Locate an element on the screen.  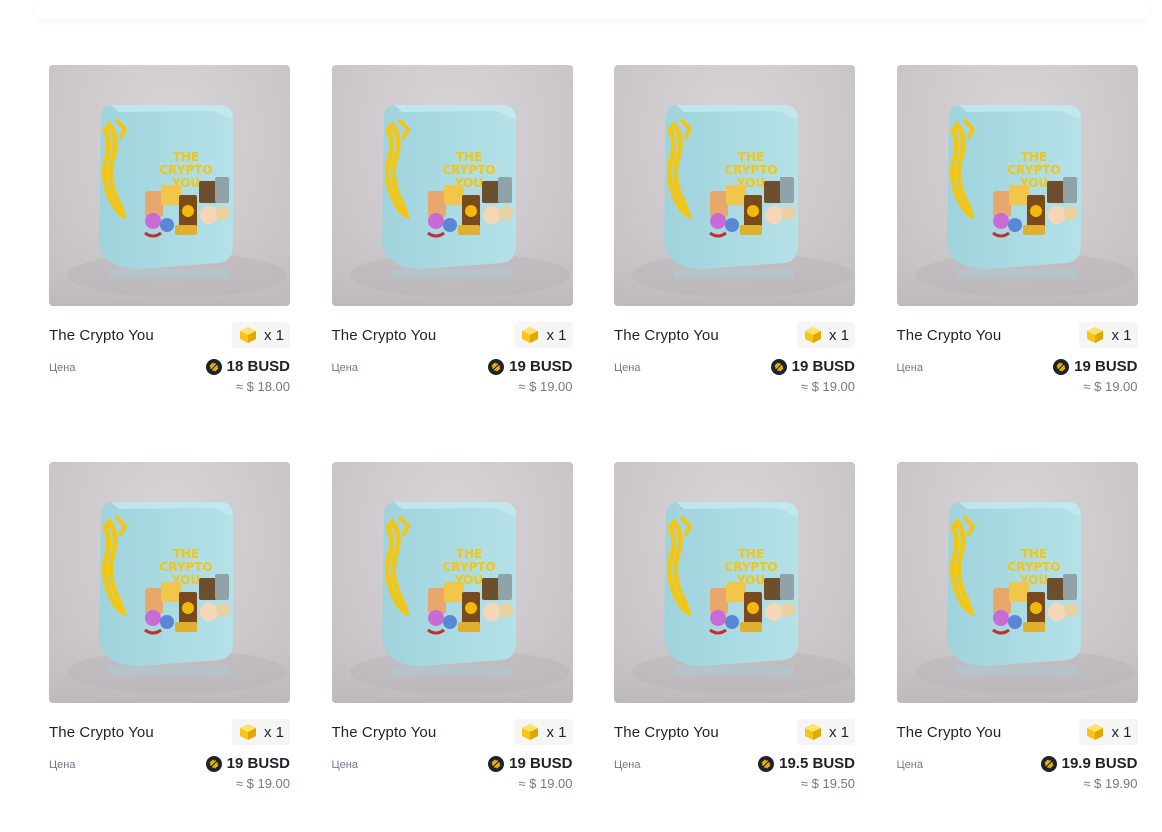
price-usd: ≈ $ 18.00 is located at coordinates (262, 386).